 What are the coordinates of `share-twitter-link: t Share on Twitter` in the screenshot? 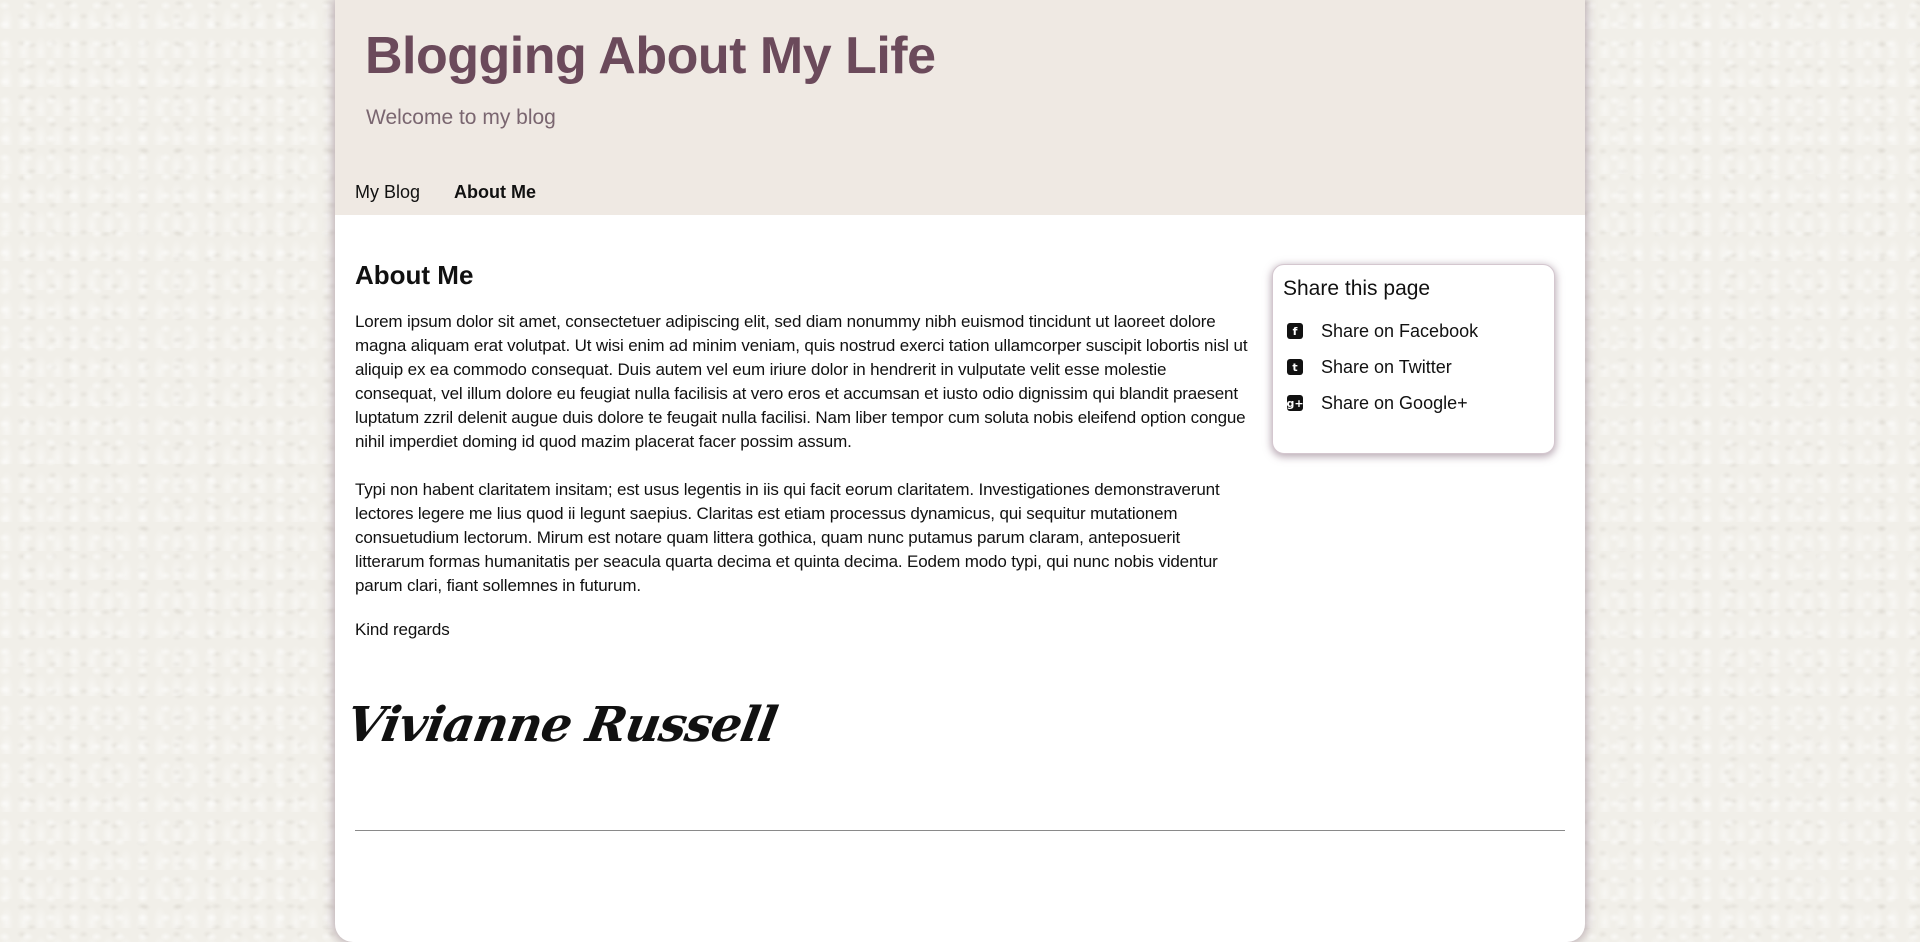 It's located at (1413, 367).